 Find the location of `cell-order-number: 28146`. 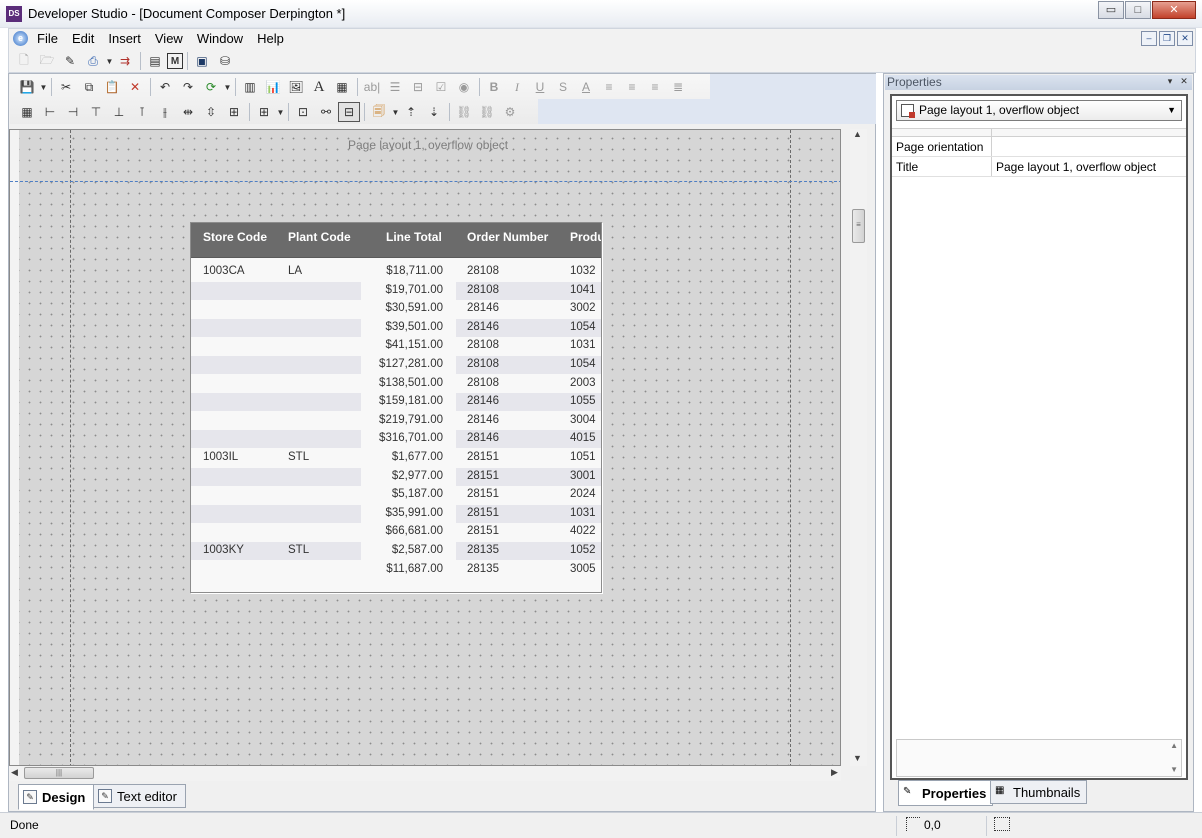

cell-order-number: 28146 is located at coordinates (483, 401).